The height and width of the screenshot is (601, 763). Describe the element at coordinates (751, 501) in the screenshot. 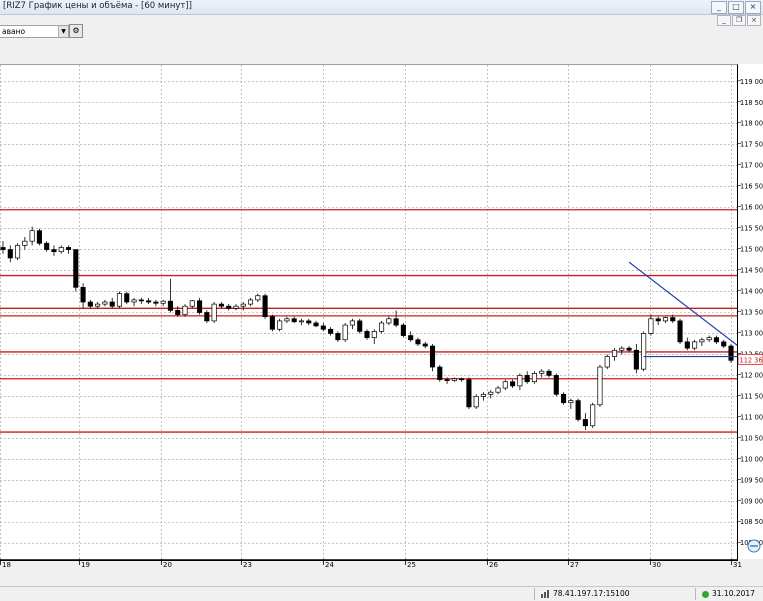

I see `price-tick-label: 109 000` at that location.